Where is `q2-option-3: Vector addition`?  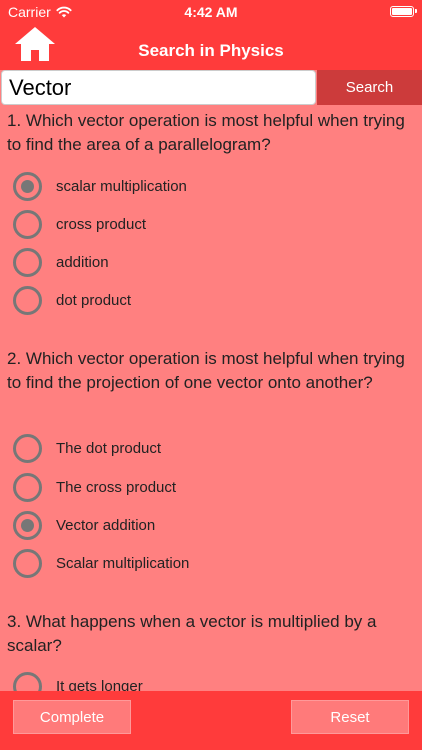
q2-option-3: Vector addition is located at coordinates (203, 525).